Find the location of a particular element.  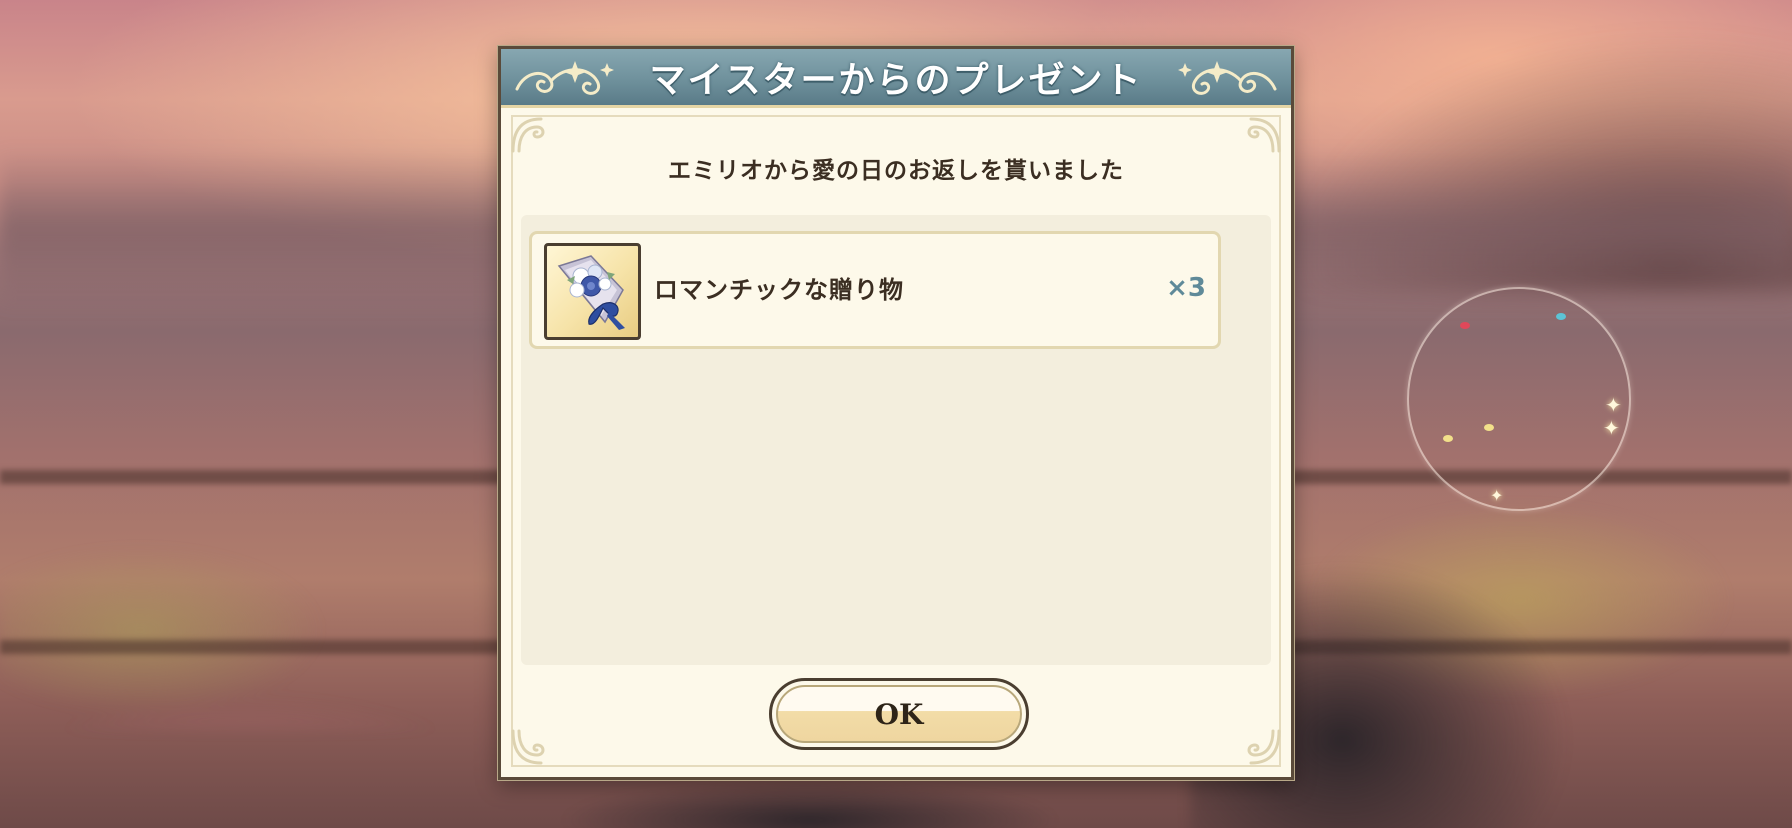

dialog-title: マイスターからのプレゼント is located at coordinates (896, 80).